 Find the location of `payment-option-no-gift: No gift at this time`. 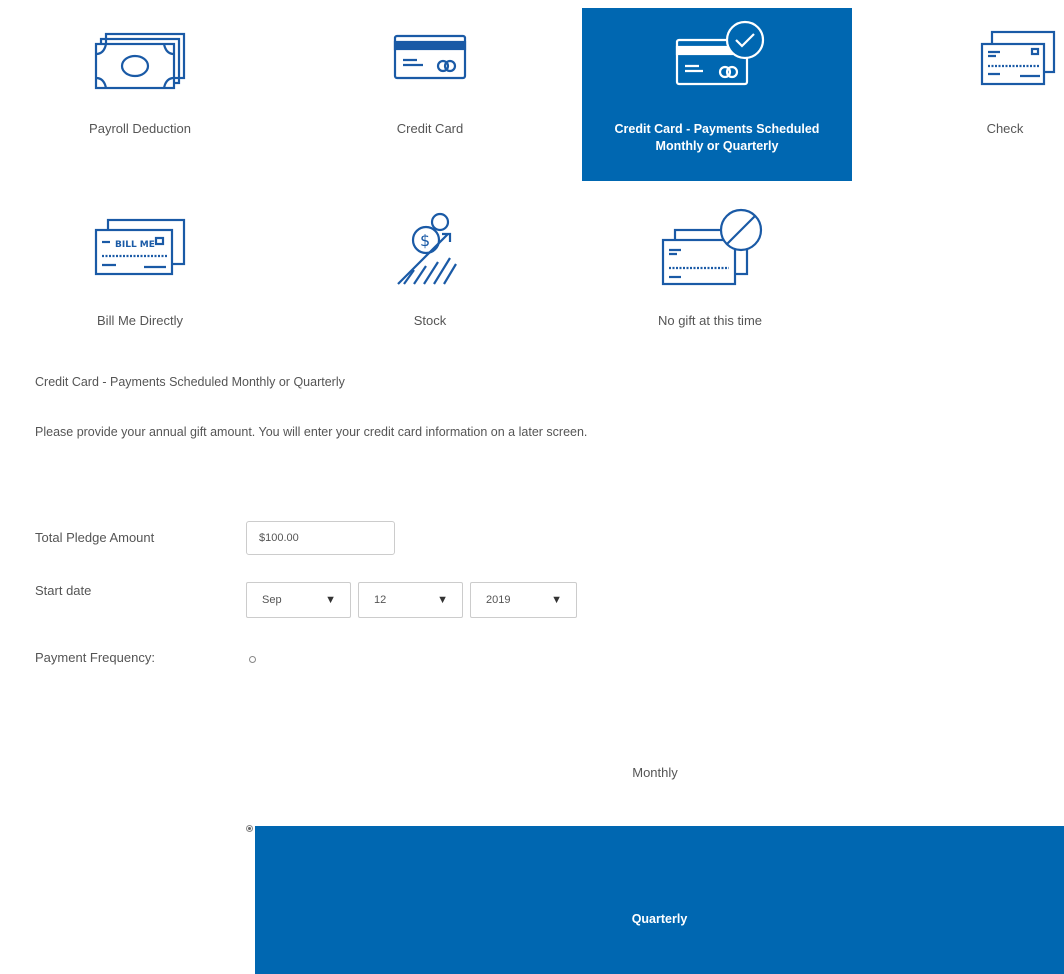

payment-option-no-gift: No gift at this time is located at coordinates (710, 270).